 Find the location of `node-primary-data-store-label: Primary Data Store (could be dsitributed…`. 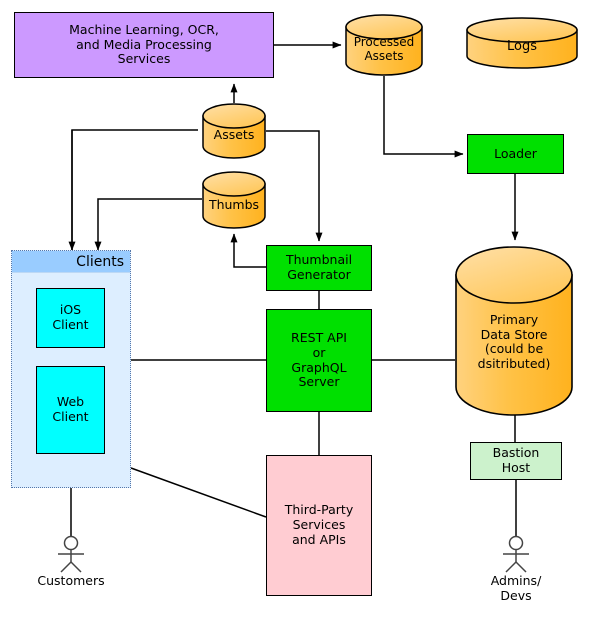

node-primary-data-store-label: Primary Data Store (could be dsitributed… is located at coordinates (514, 341).